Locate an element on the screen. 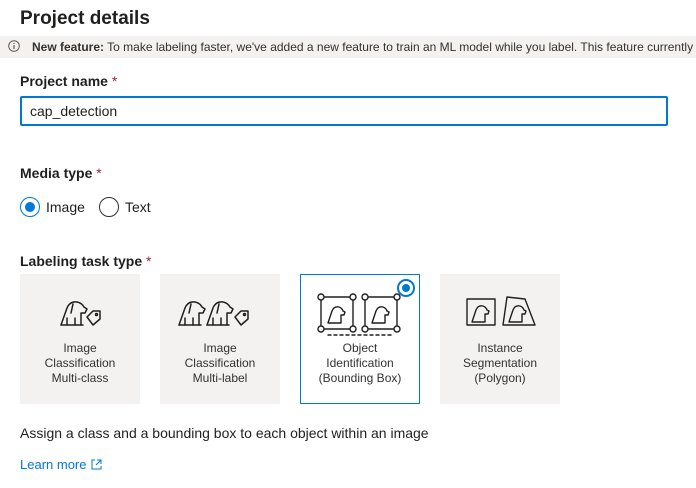  radio-text-label: Text is located at coordinates (138, 207).